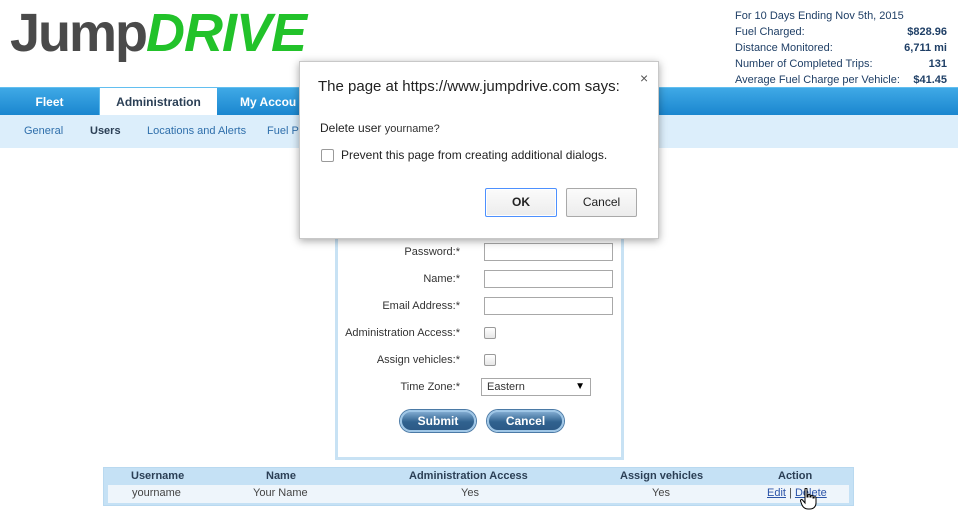  What do you see at coordinates (808, 499) in the screenshot?
I see `hand-cursor-icon` at bounding box center [808, 499].